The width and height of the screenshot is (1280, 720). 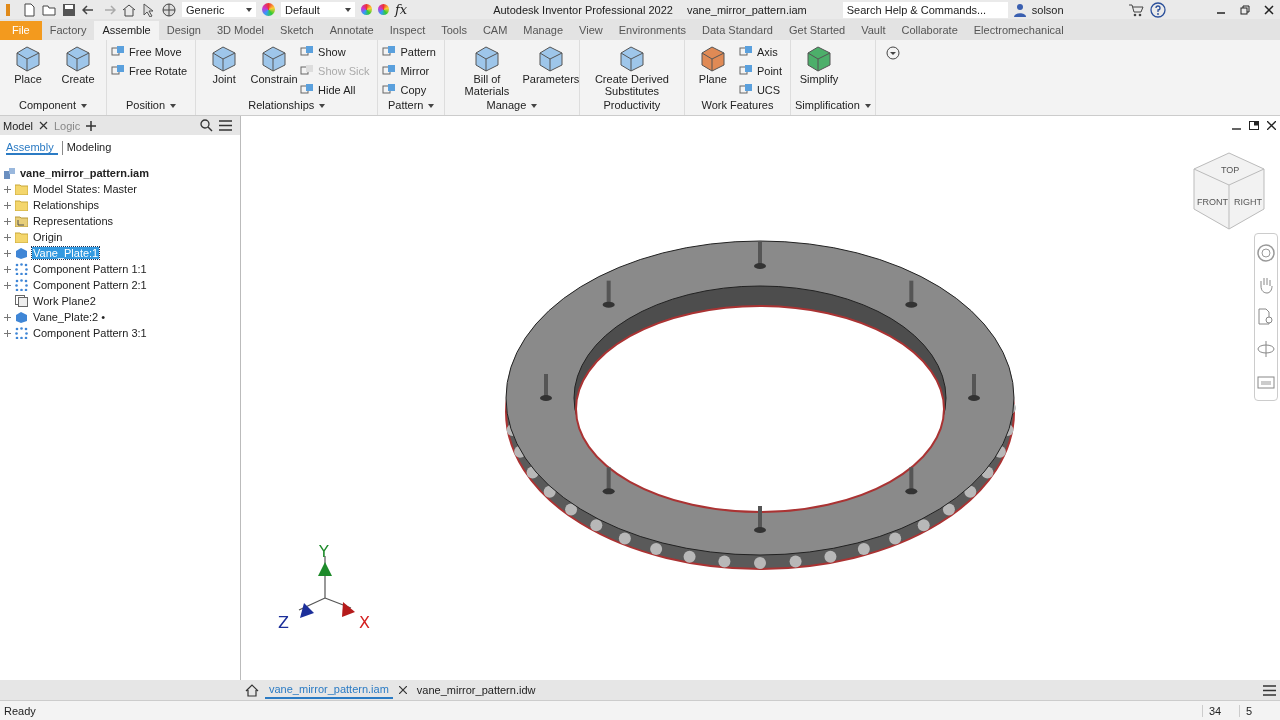 I want to click on panel-title: Productivity, so click(x=631, y=106).